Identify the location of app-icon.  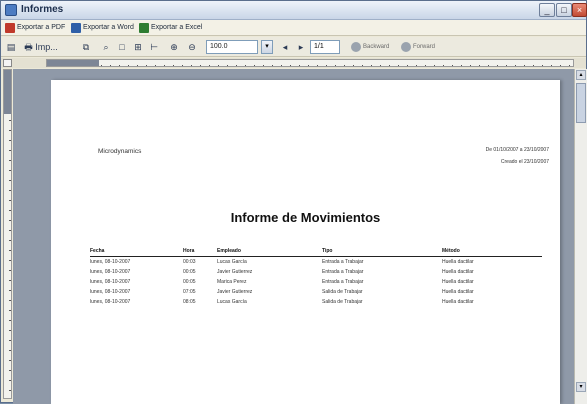
(11, 10).